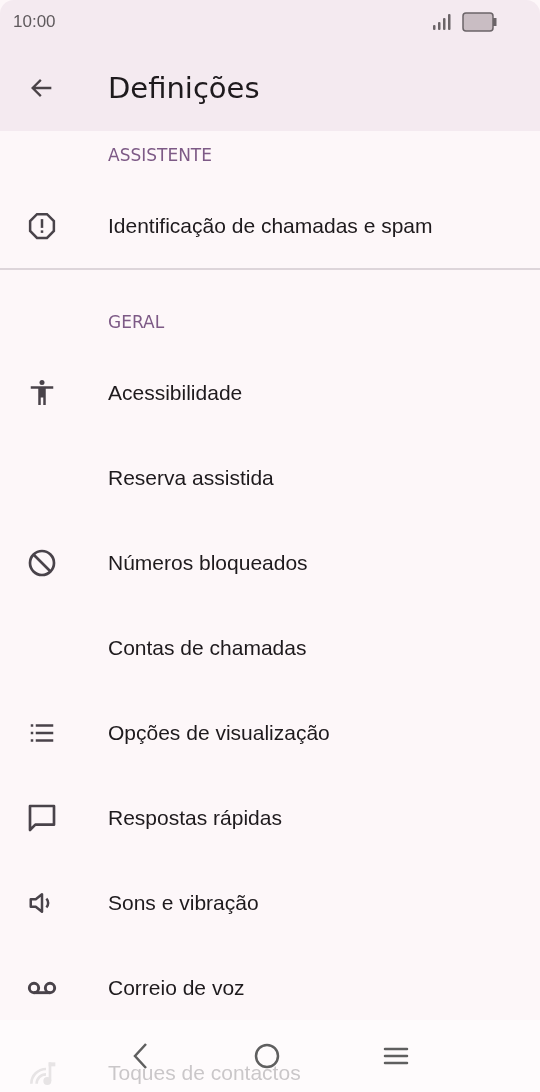 This screenshot has width=540, height=1092. Describe the element at coordinates (42, 225) in the screenshot. I see `alert-icon` at that location.